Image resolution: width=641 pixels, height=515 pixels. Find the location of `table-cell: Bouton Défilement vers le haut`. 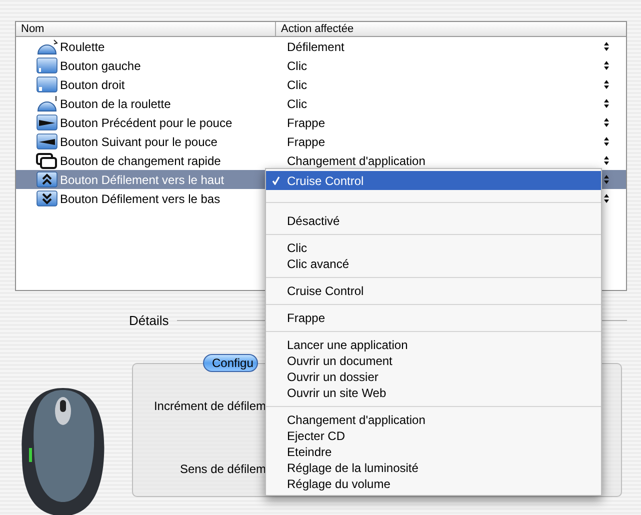

table-cell: Bouton Défilement vers le haut is located at coordinates (142, 179).